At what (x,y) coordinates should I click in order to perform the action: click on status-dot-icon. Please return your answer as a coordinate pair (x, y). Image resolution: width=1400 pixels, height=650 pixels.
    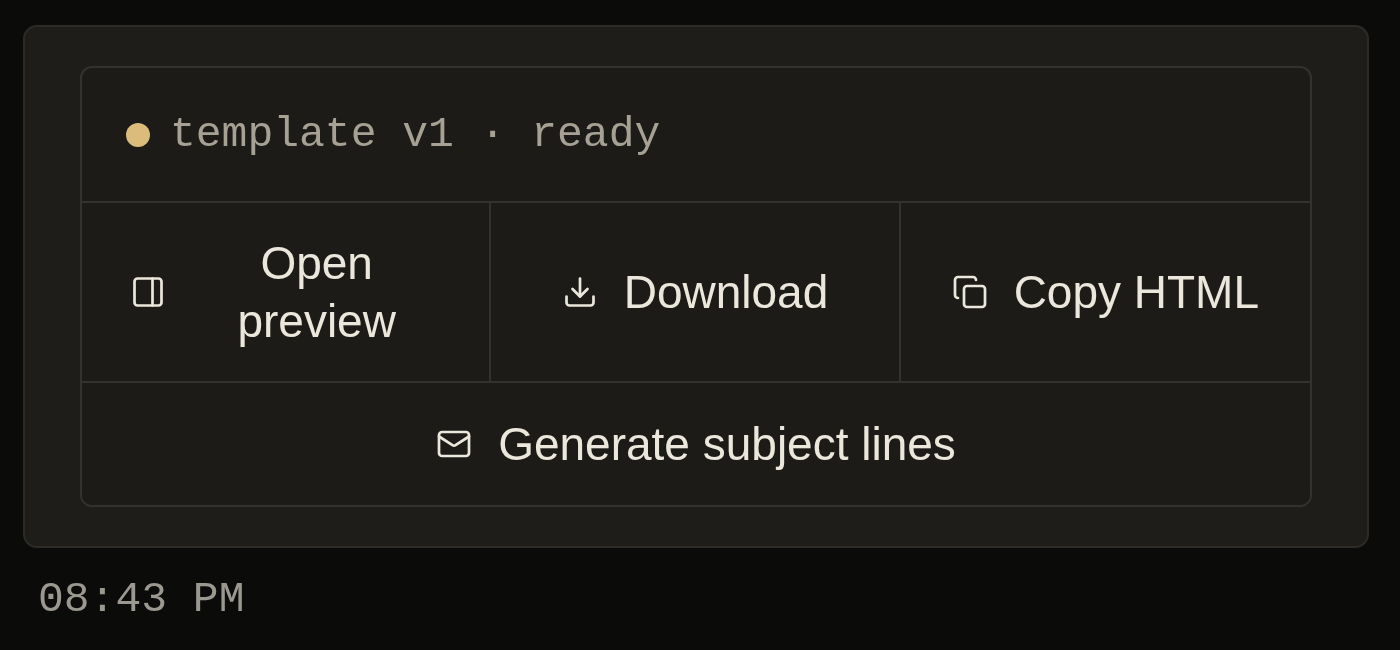
    Looking at the image, I should click on (138, 134).